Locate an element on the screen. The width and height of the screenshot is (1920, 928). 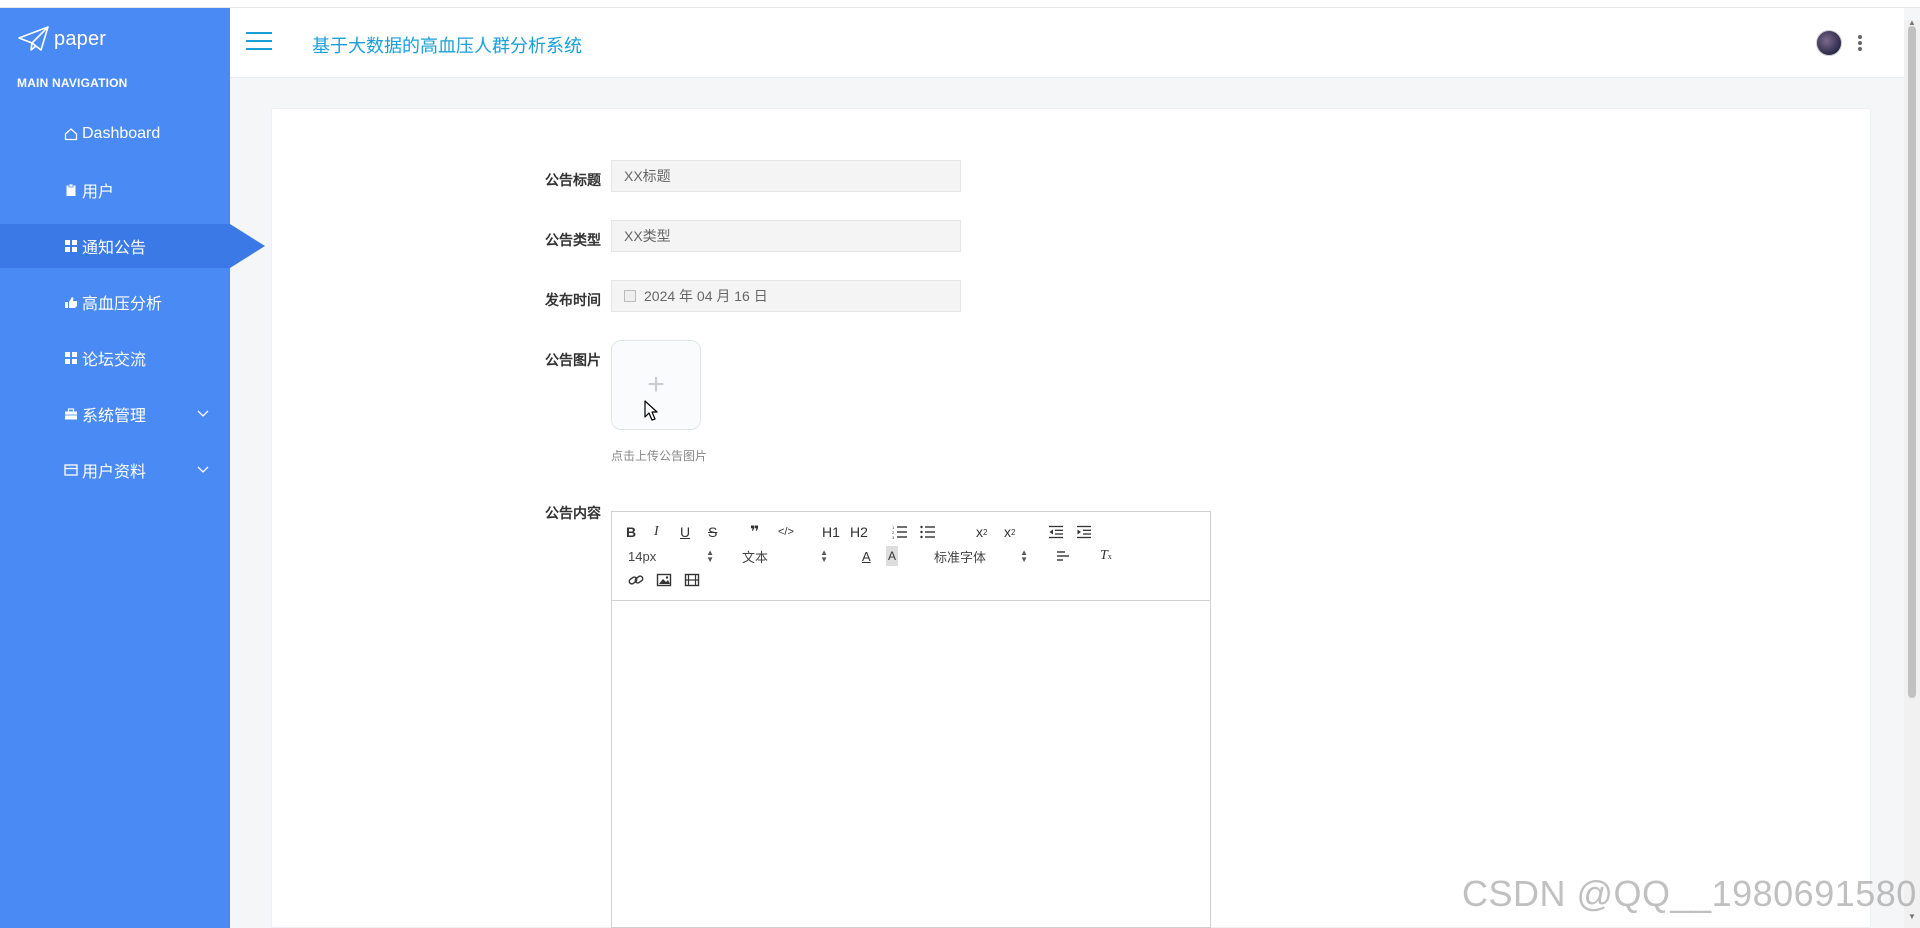
sidebar-item-system-management: 系统管理 is located at coordinates (115, 414).